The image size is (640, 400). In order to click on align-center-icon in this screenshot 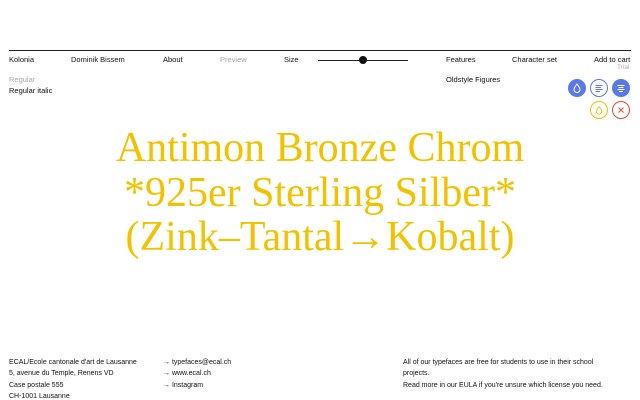, I will do `click(621, 88)`.